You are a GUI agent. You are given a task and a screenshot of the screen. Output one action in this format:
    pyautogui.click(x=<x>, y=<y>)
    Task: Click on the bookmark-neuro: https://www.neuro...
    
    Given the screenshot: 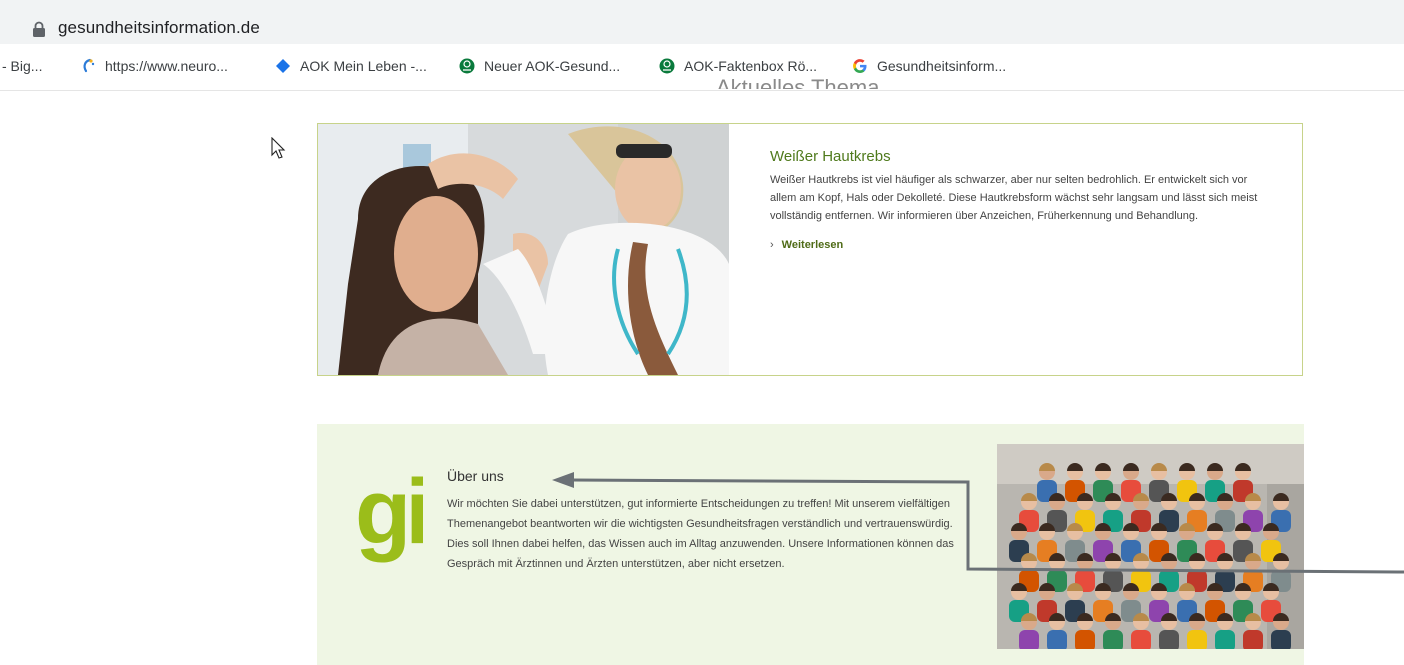 What is the action you would take?
    pyautogui.click(x=154, y=66)
    